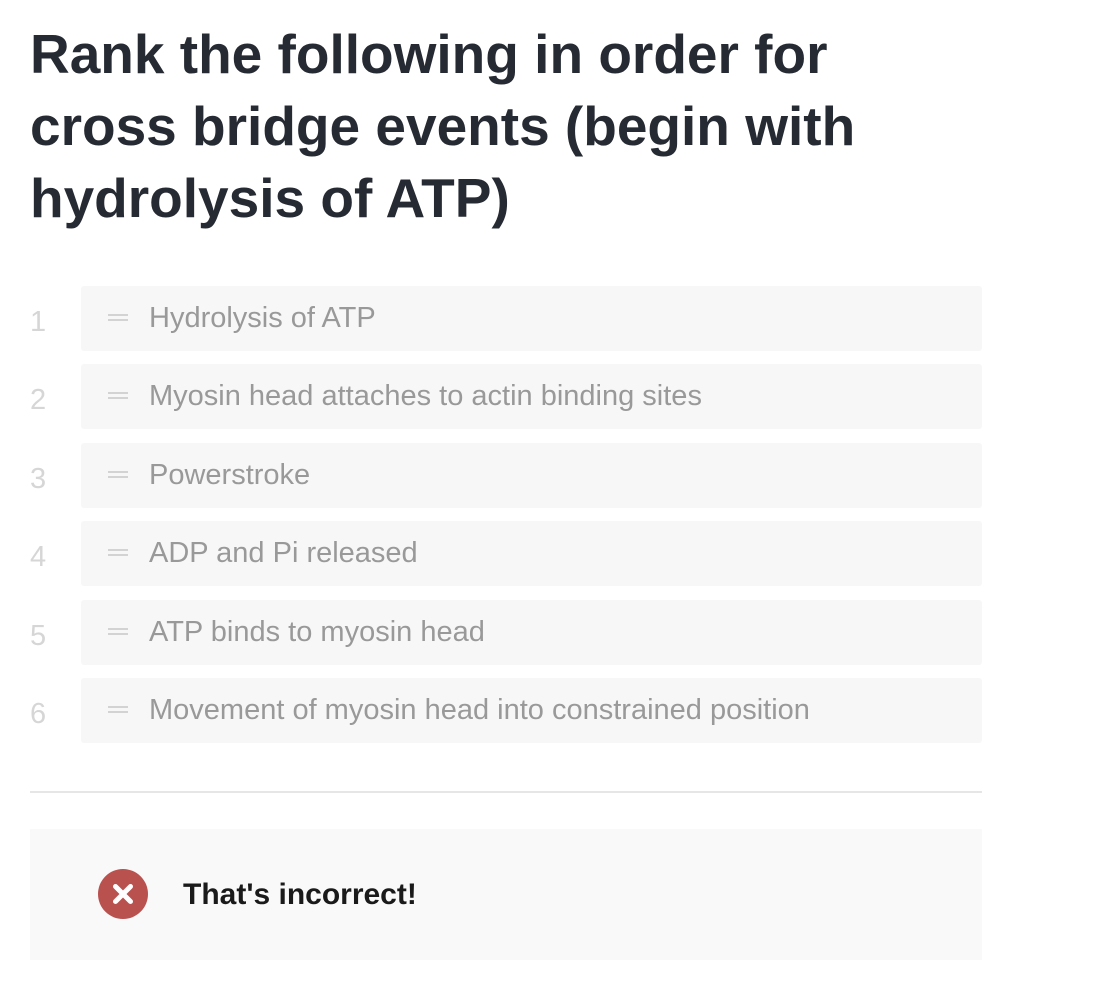  Describe the element at coordinates (38, 635) in the screenshot. I see `rank-number: 5` at that location.